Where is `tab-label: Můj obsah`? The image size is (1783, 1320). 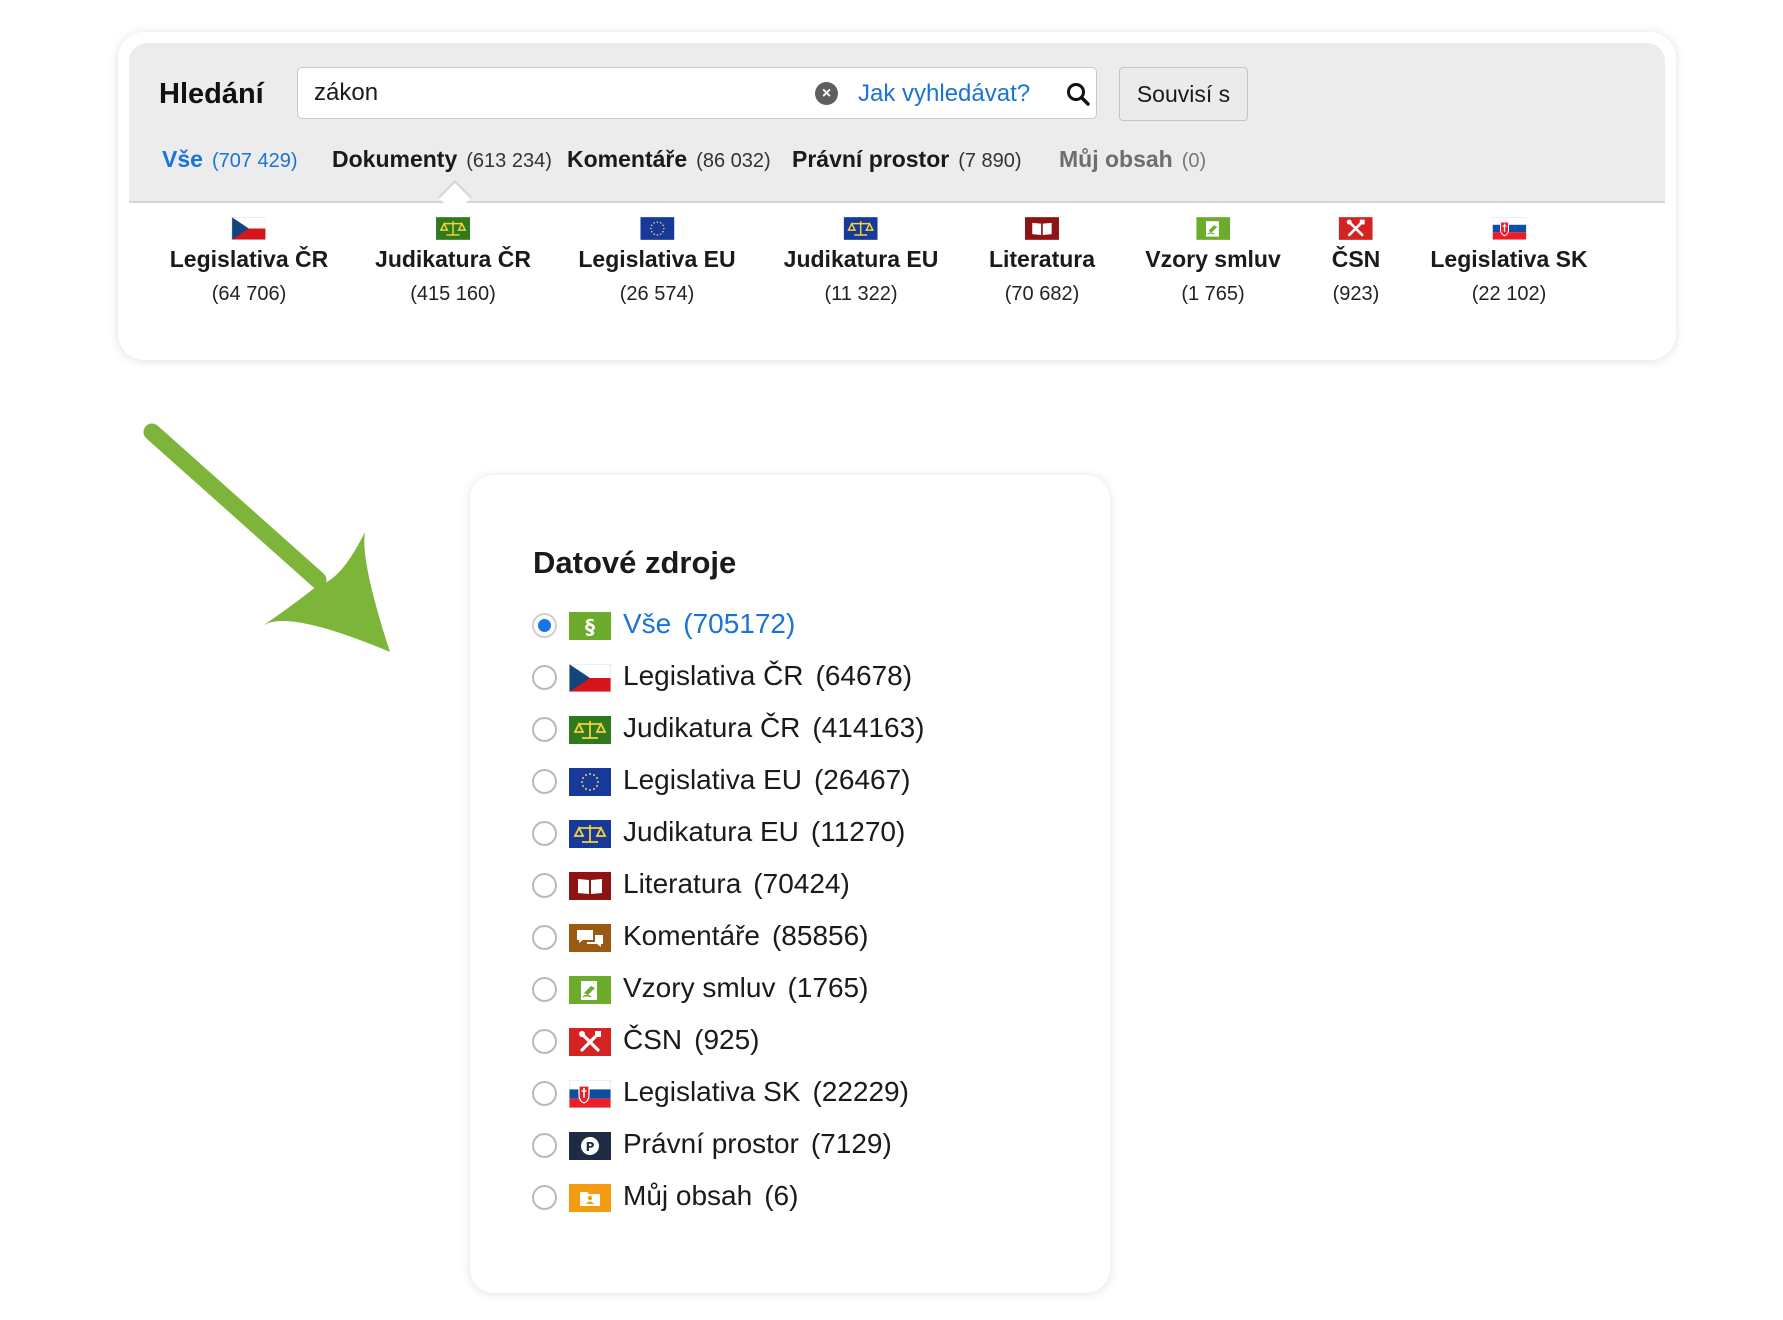
tab-label: Můj obsah is located at coordinates (1116, 159).